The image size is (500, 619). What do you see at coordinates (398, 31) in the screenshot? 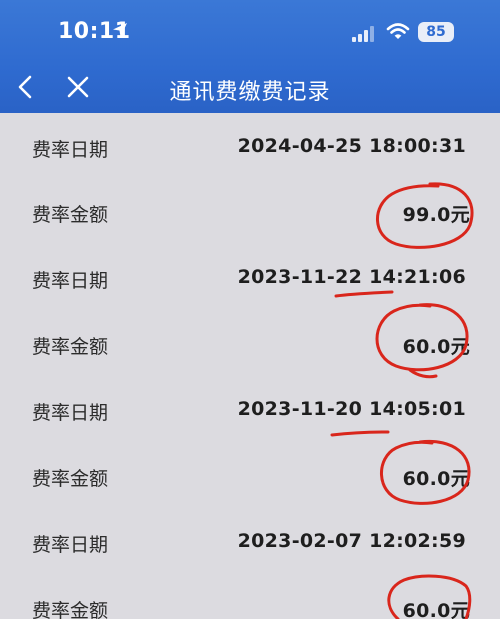
I see `wifi-icon` at bounding box center [398, 31].